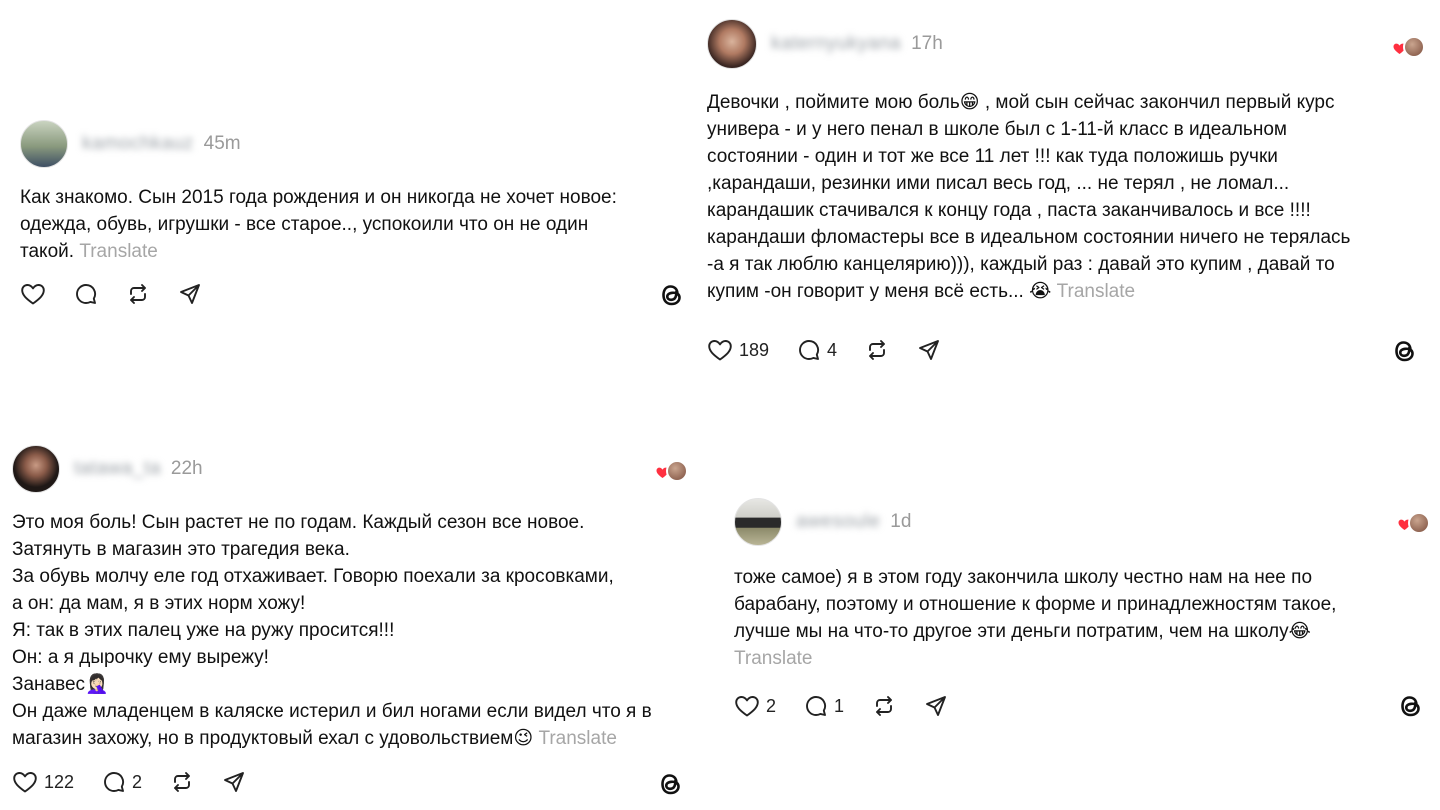 This screenshot has height=810, width=1440. What do you see at coordinates (771, 705) in the screenshot?
I see `like-count: 2` at bounding box center [771, 705].